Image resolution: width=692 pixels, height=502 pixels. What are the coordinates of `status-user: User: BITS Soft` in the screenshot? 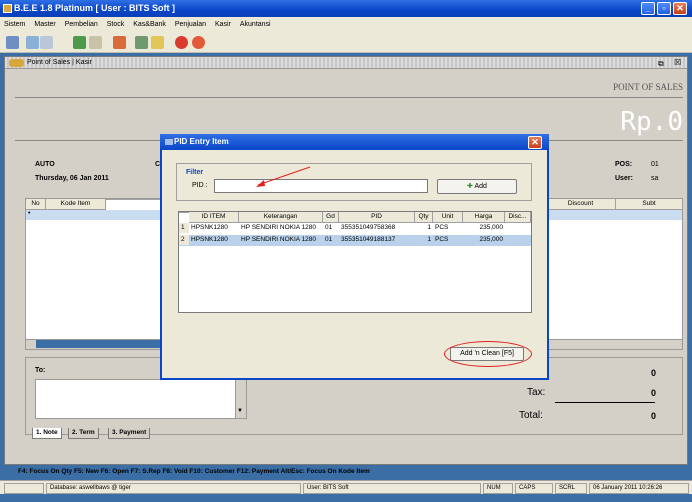 It's located at (392, 488).